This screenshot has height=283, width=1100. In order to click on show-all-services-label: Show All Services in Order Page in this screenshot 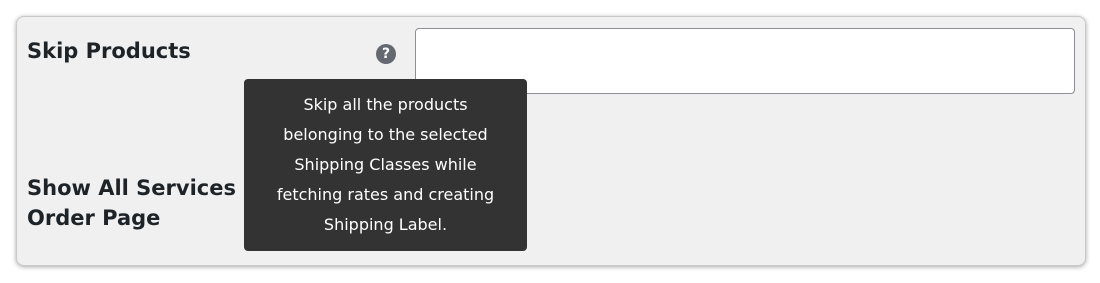, I will do `click(146, 203)`.